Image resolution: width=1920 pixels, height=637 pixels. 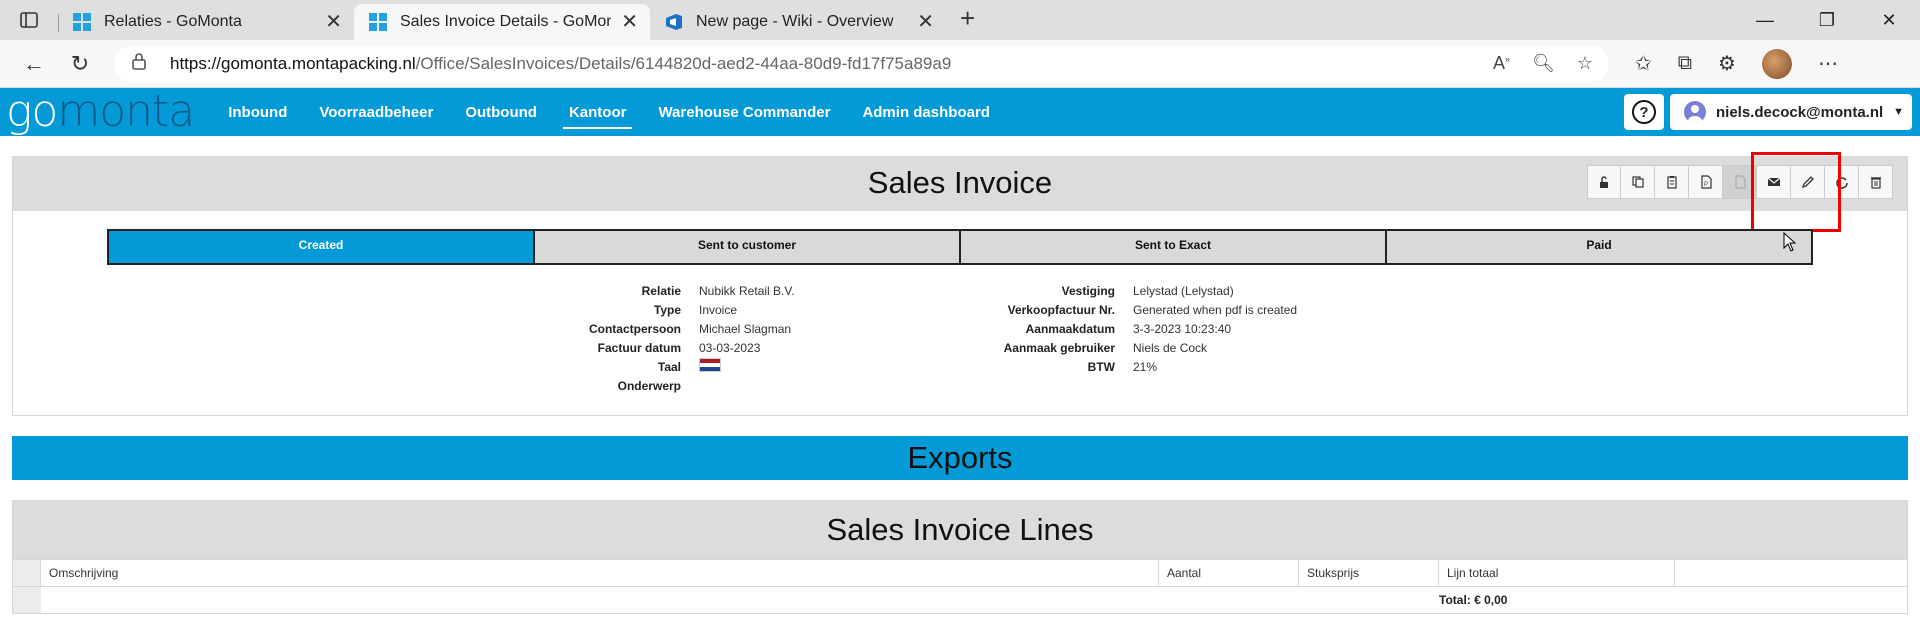 I want to click on field-btw: BTW 21%, so click(x=1122, y=366).